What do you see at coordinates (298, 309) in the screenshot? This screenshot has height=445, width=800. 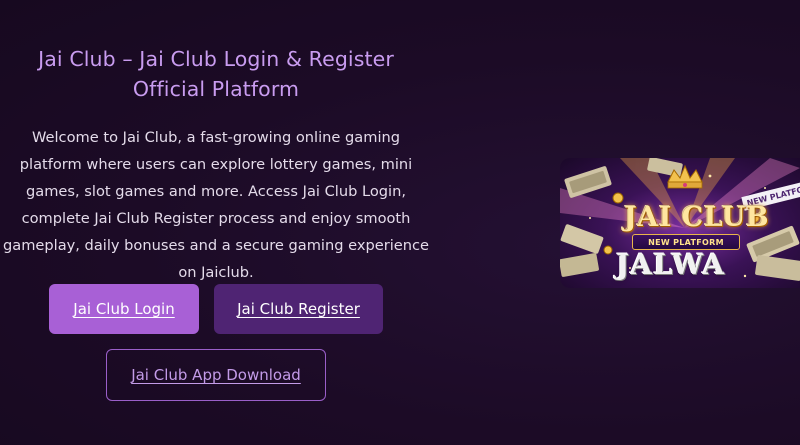 I see `register-button: Jai Club Register` at bounding box center [298, 309].